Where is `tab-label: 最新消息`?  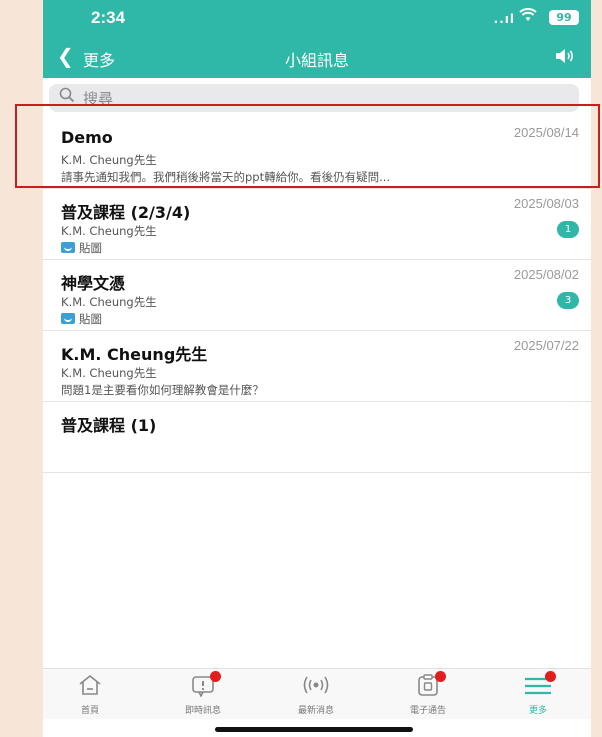
tab-label: 最新消息 is located at coordinates (315, 711).